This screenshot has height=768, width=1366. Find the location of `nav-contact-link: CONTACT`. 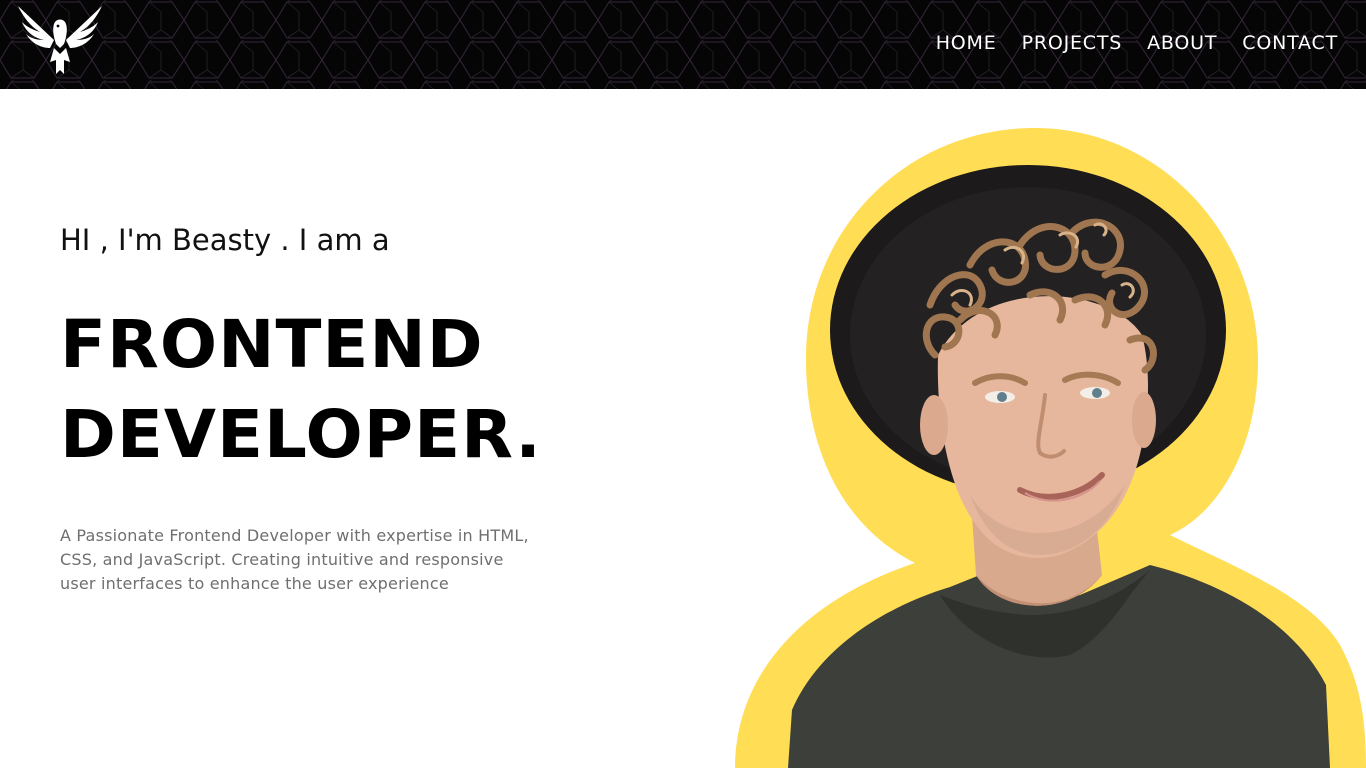

nav-contact-link: CONTACT is located at coordinates (1290, 43).